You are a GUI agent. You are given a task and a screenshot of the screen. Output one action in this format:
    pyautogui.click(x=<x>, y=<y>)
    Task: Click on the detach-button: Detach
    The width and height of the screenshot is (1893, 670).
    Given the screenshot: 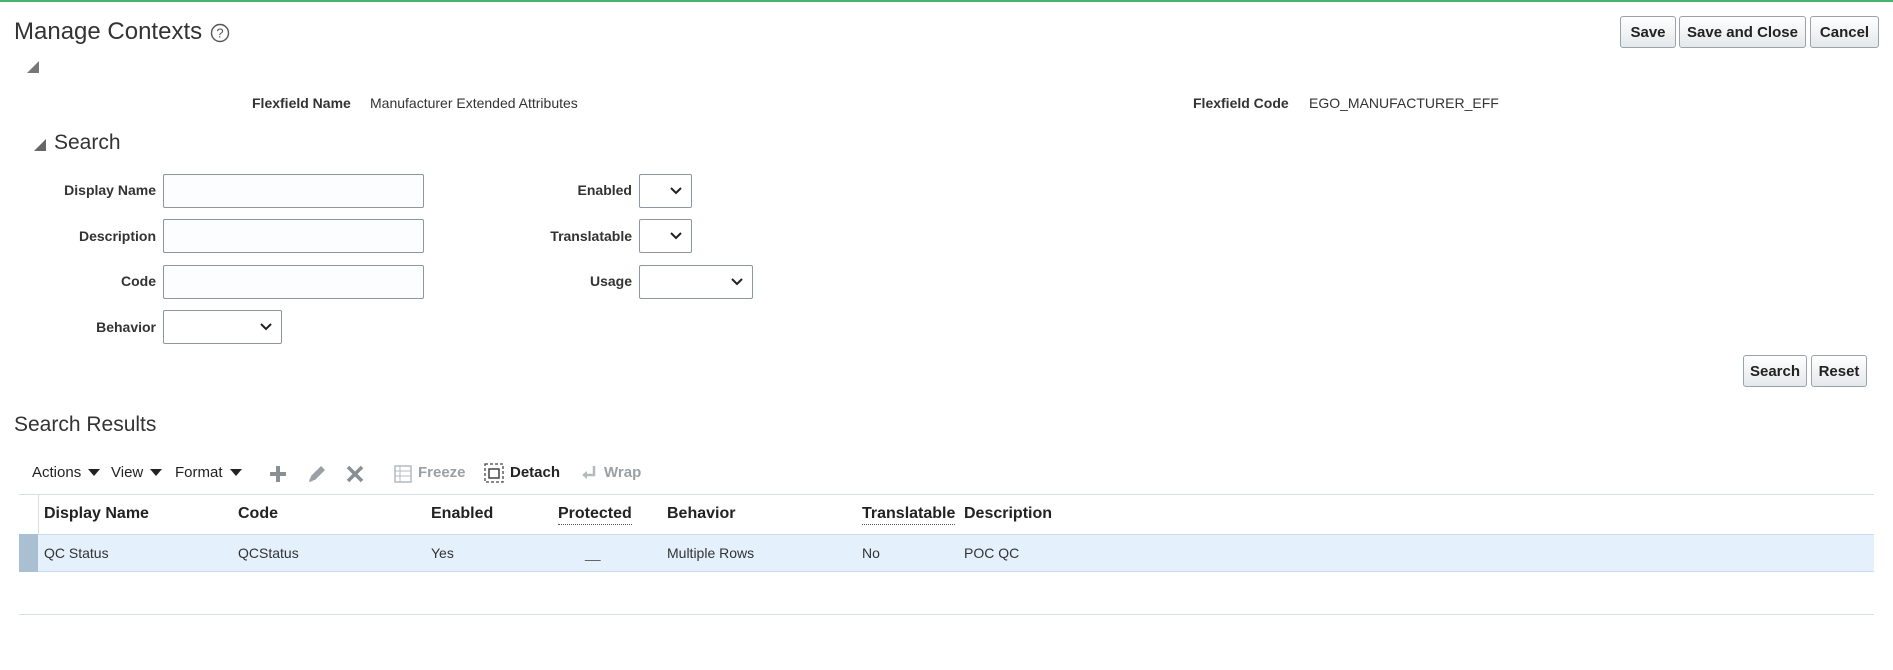 What is the action you would take?
    pyautogui.click(x=535, y=472)
    